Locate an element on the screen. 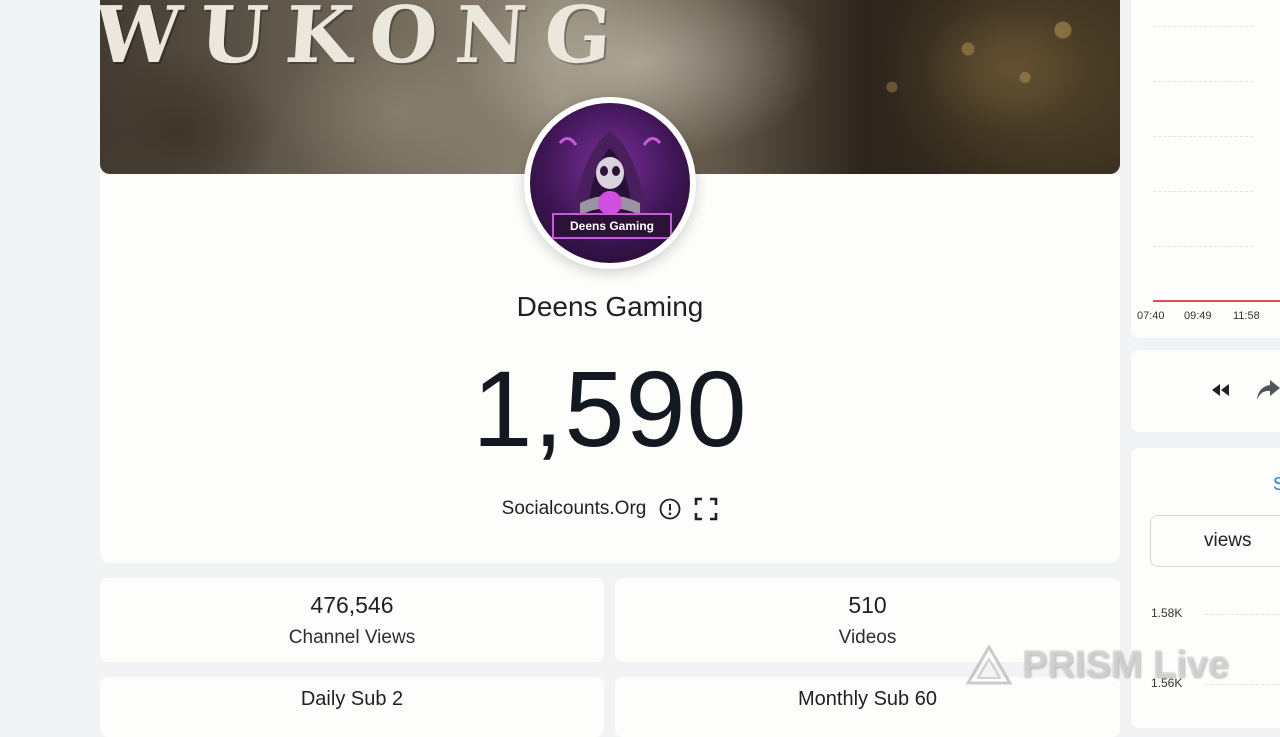 The height and width of the screenshot is (737, 1280). monthly-sub-text: Monthly Sub 60 is located at coordinates (867, 699).